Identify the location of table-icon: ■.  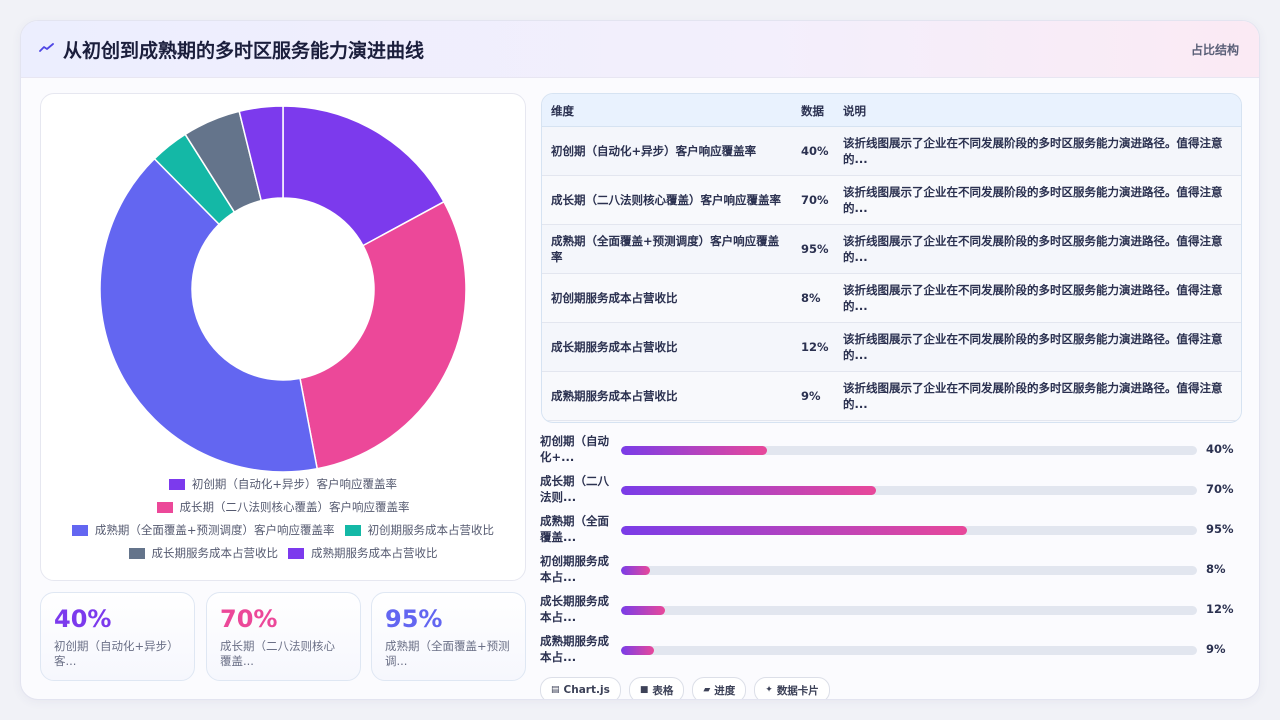
(644, 690).